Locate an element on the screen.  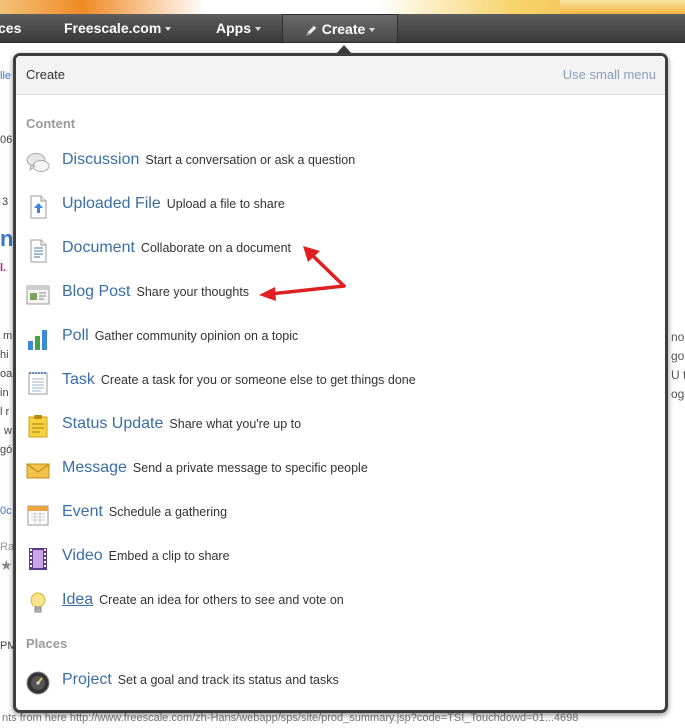
background-text: lle is located at coordinates (6, 76).